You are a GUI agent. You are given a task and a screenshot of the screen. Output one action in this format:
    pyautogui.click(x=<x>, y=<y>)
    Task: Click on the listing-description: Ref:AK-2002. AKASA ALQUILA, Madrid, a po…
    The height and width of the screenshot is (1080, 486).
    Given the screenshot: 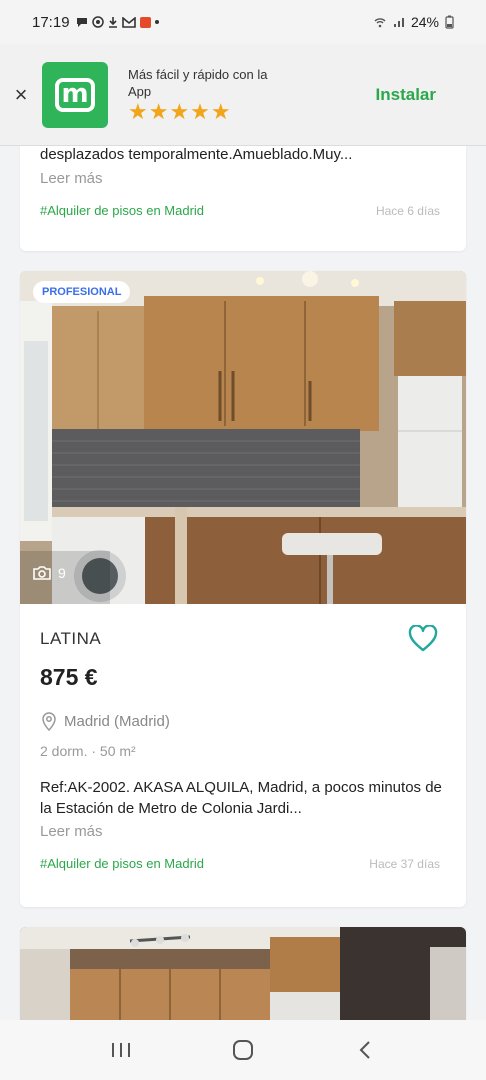 What is the action you would take?
    pyautogui.click(x=241, y=798)
    